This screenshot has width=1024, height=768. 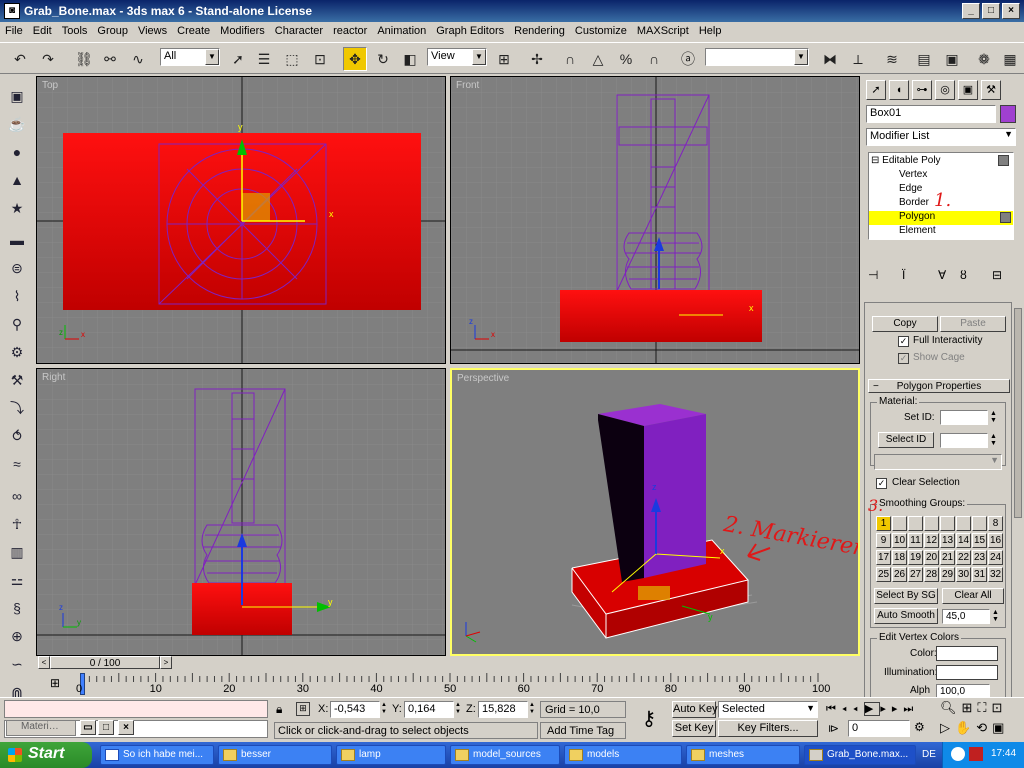 I want to click on teapot-icon: ☕, so click(x=17, y=124).